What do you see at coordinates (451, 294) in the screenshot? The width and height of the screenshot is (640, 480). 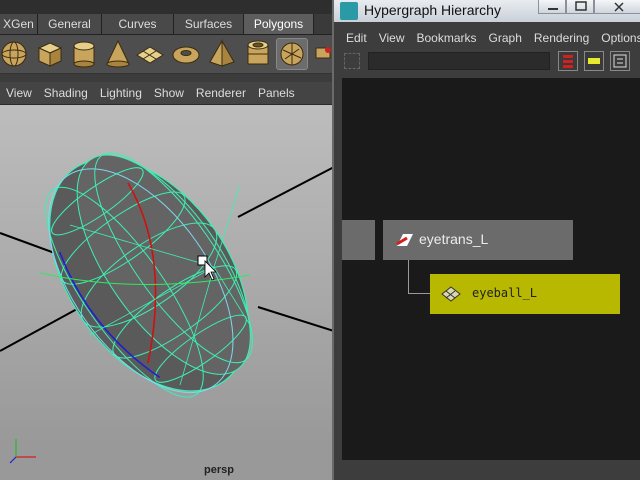 I see `mesh-icon` at bounding box center [451, 294].